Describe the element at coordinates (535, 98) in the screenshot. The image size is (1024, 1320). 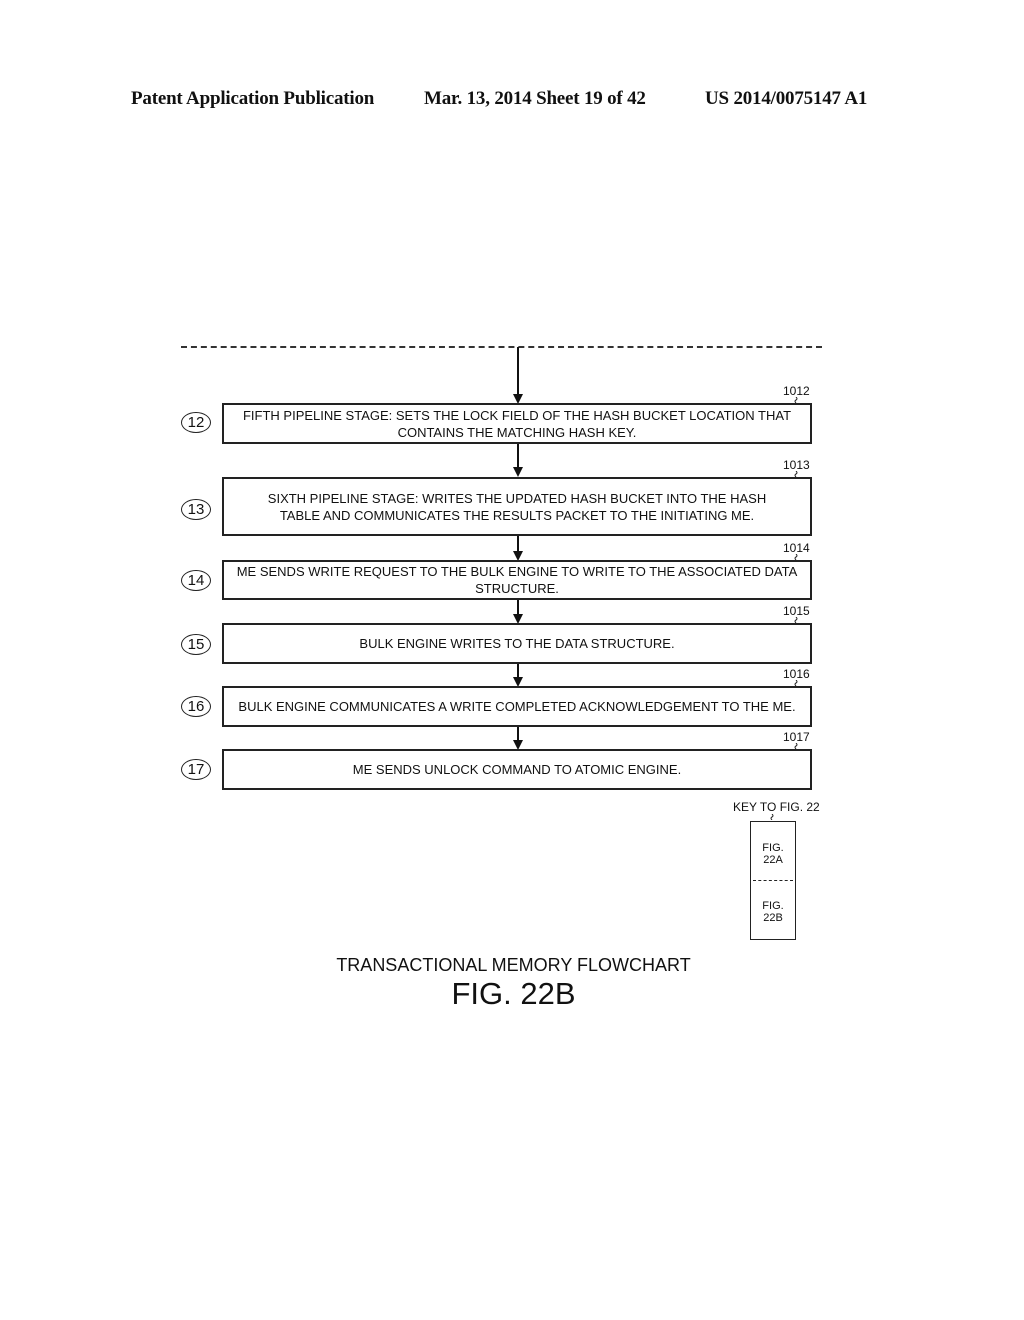
I see `date-sheet-label: Mar. 13, 2014 Sheet 19 of 42` at that location.